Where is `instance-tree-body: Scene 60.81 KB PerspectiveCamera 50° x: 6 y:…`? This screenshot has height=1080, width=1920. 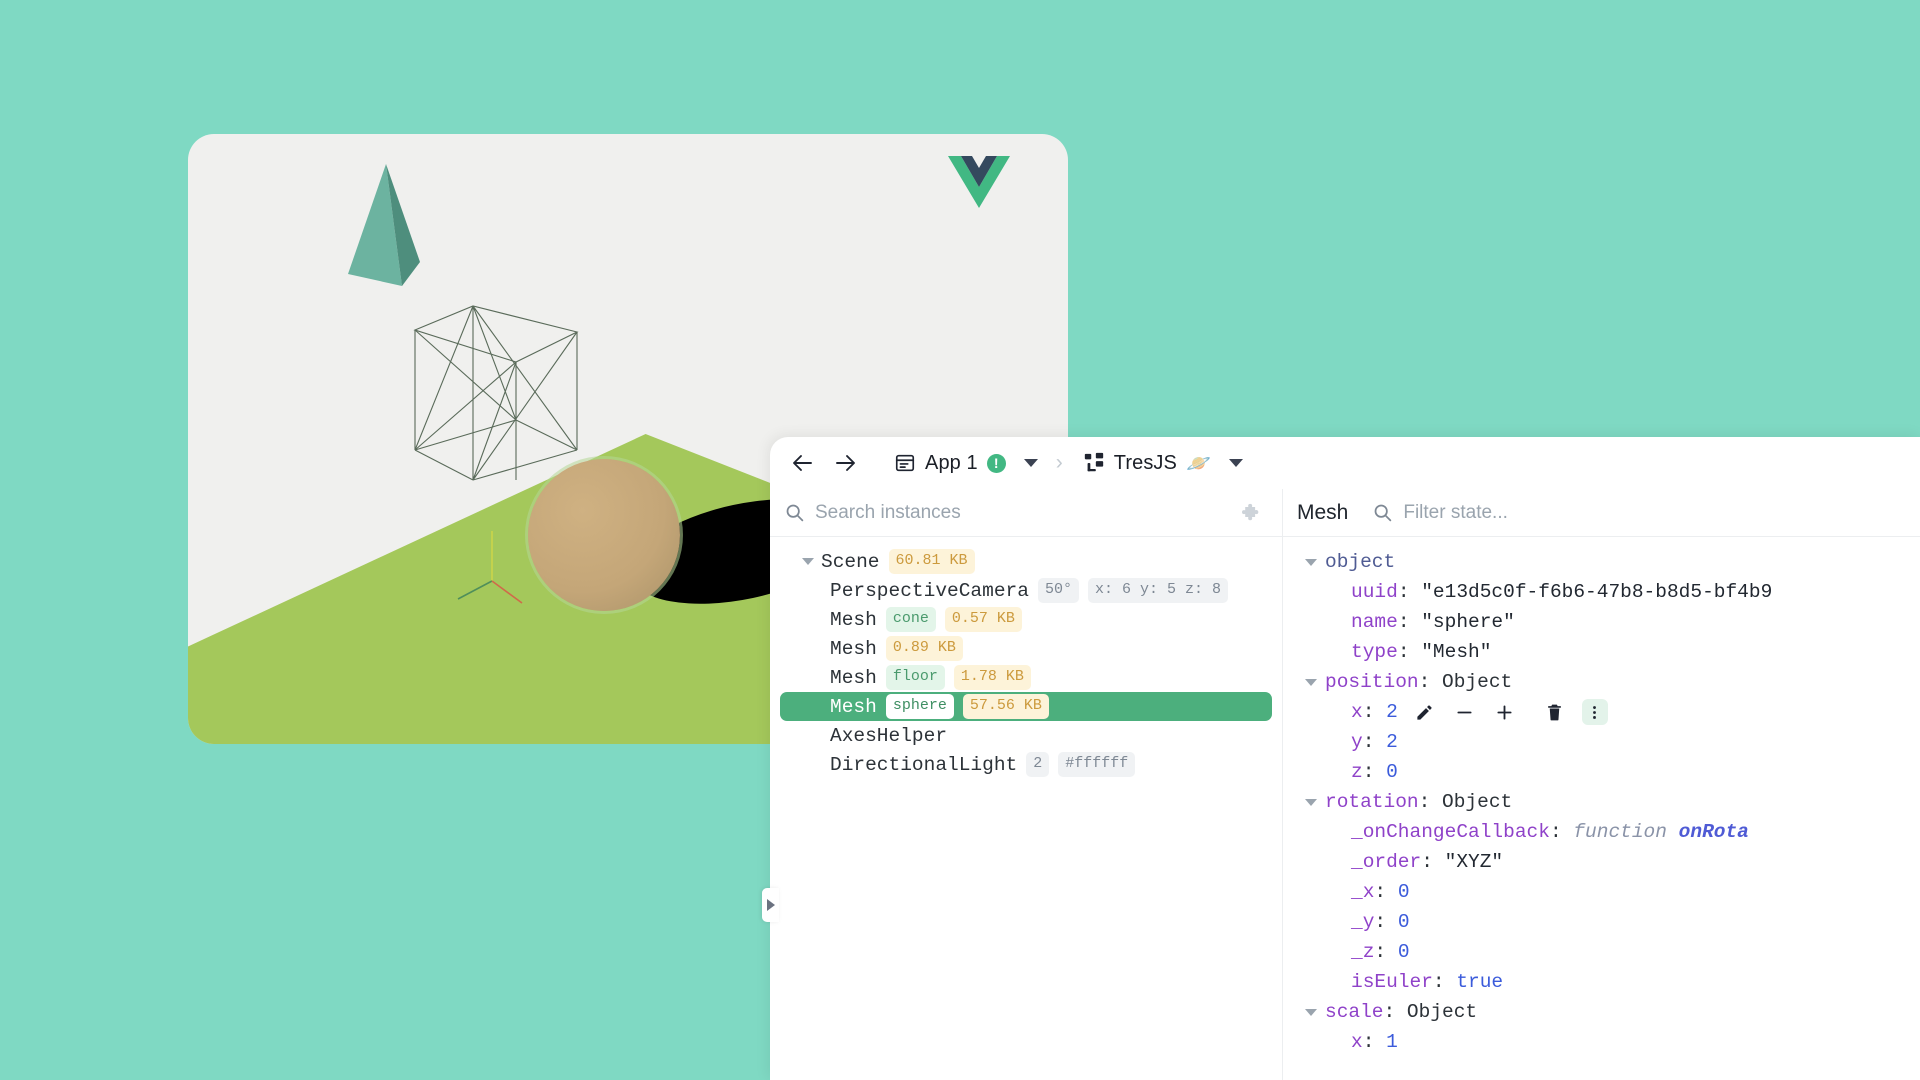 instance-tree-body: Scene 60.81 KB PerspectiveCamera 50° x: 6 y:… is located at coordinates (1026, 808).